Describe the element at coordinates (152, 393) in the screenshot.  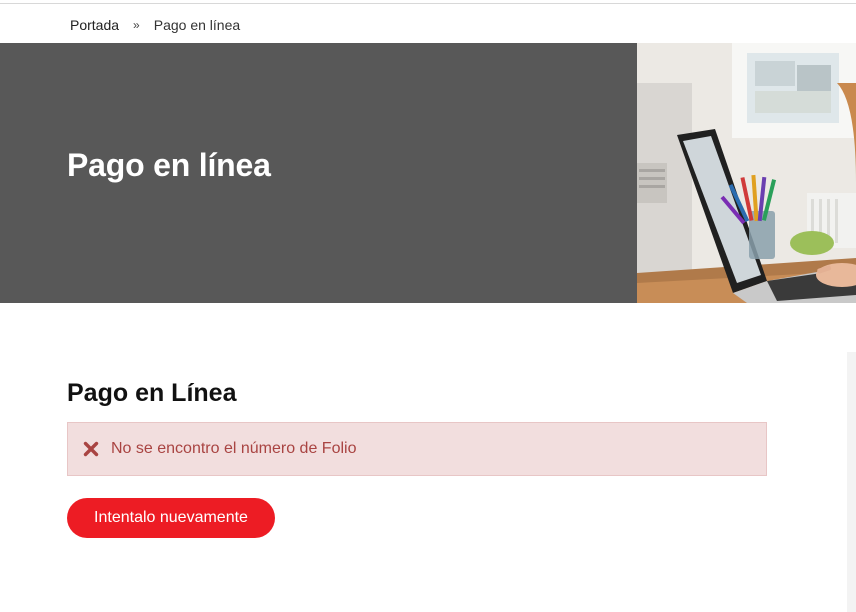
I see `section-title: Pago en Línea` at that location.